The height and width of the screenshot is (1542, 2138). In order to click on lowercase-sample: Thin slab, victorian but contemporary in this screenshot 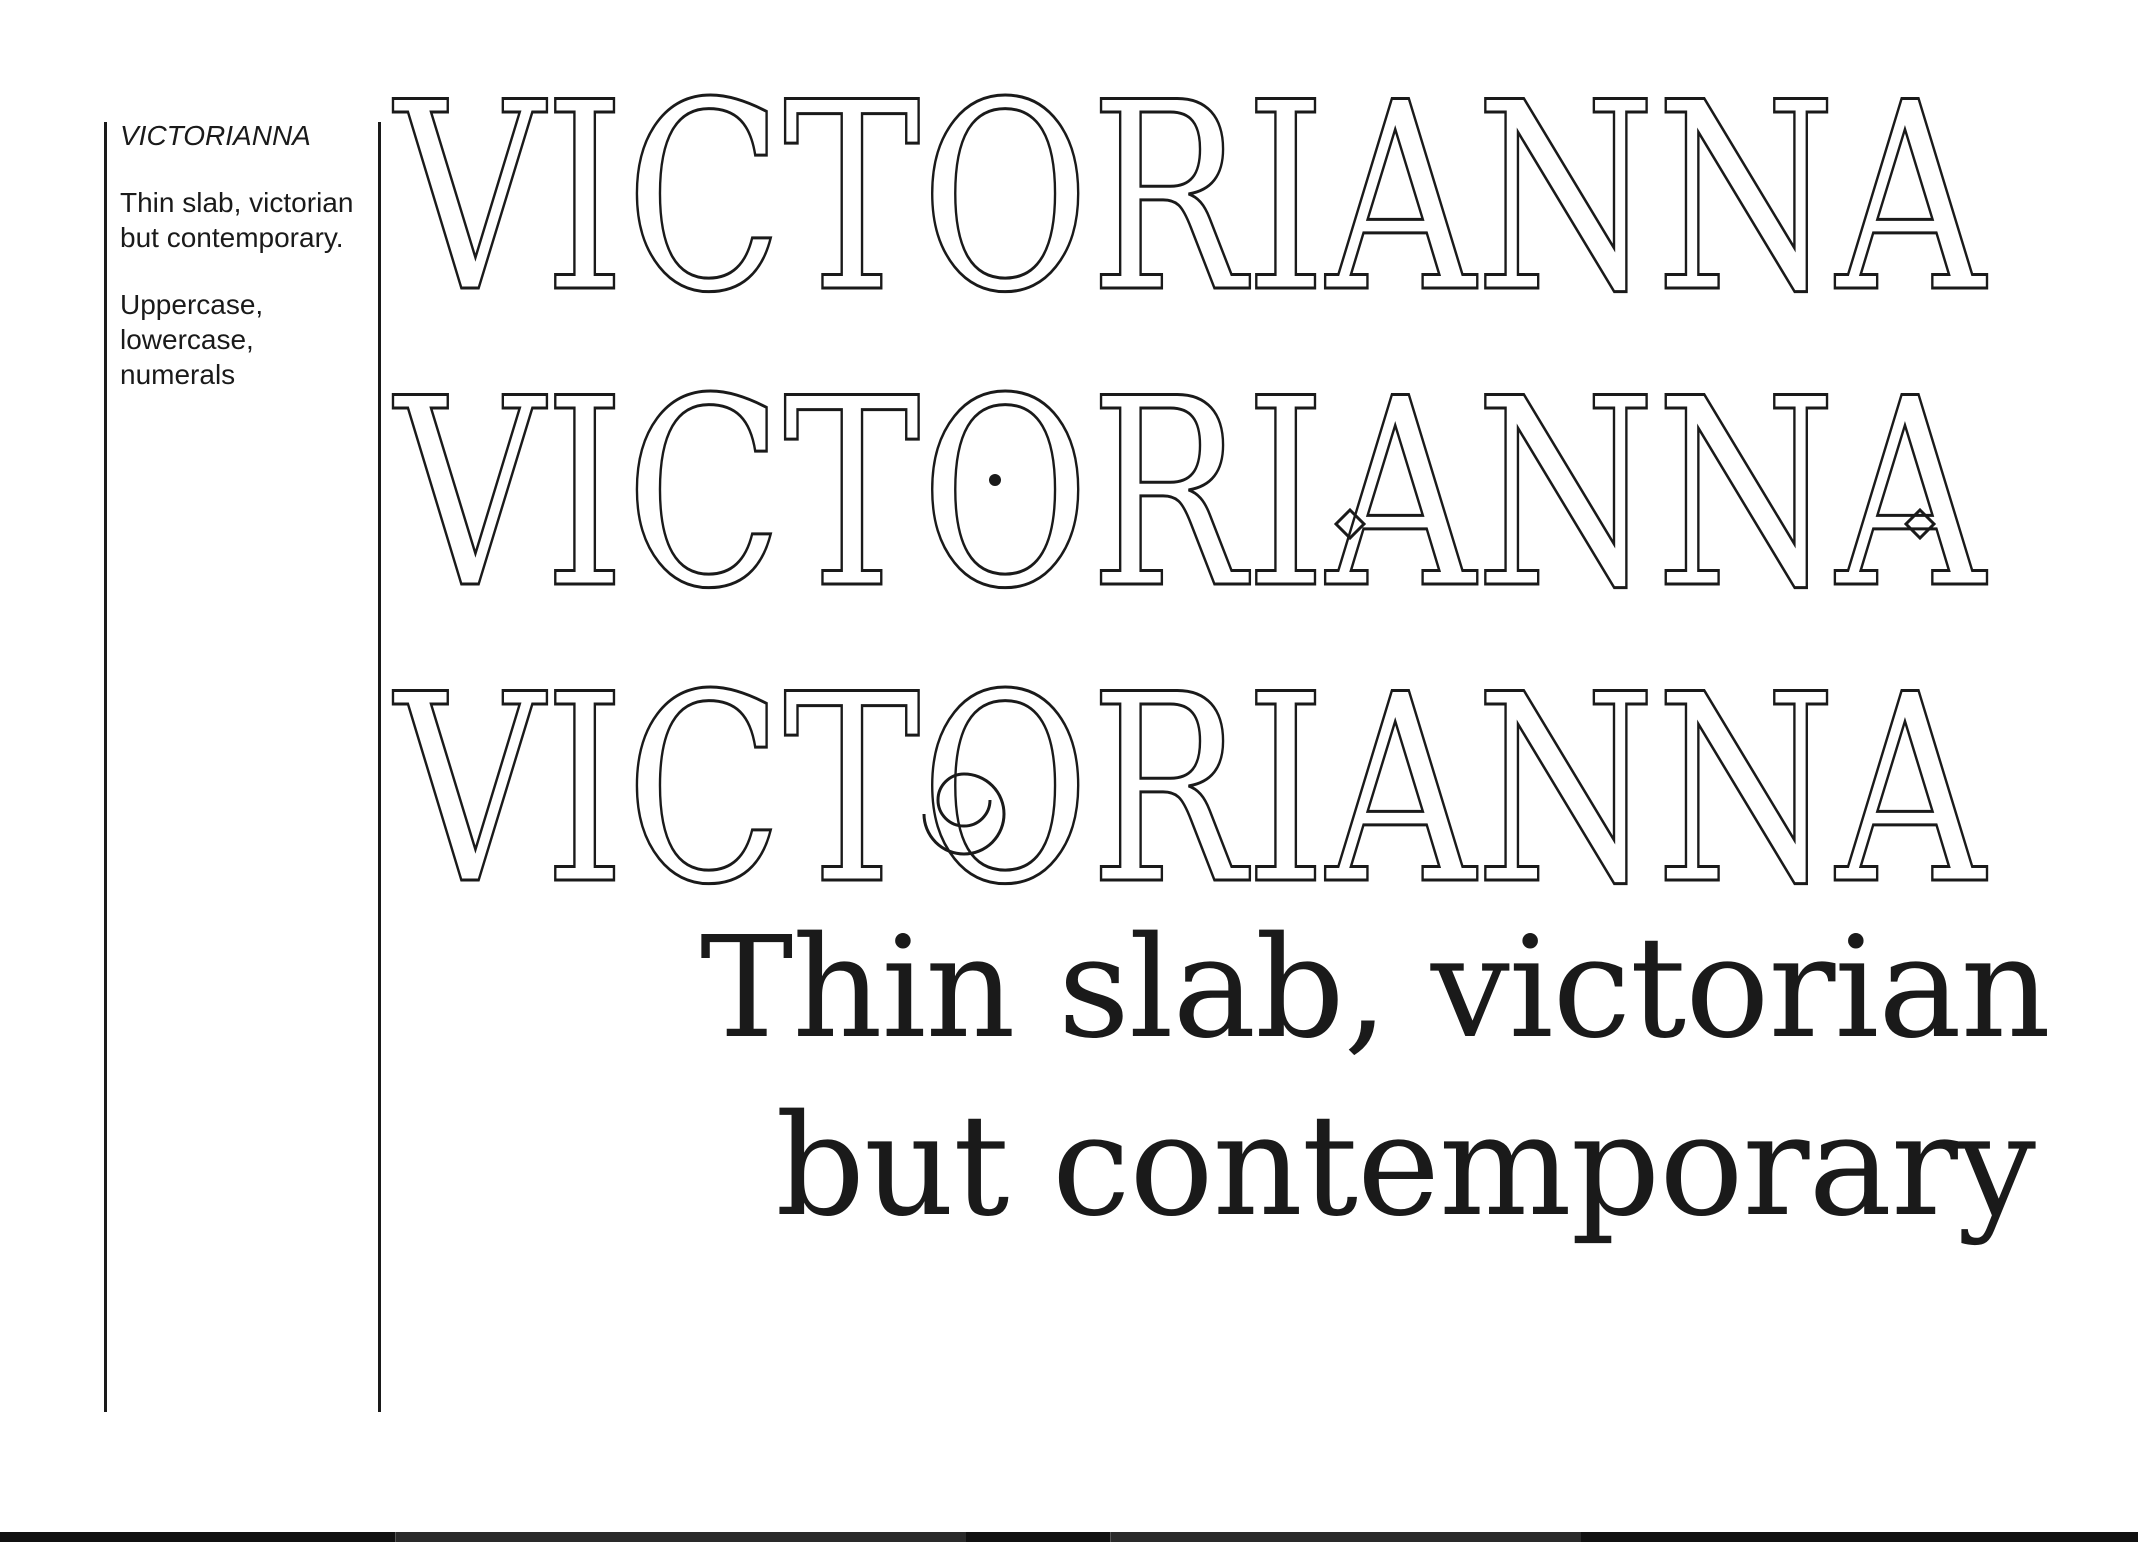, I will do `click(1375, 1078)`.